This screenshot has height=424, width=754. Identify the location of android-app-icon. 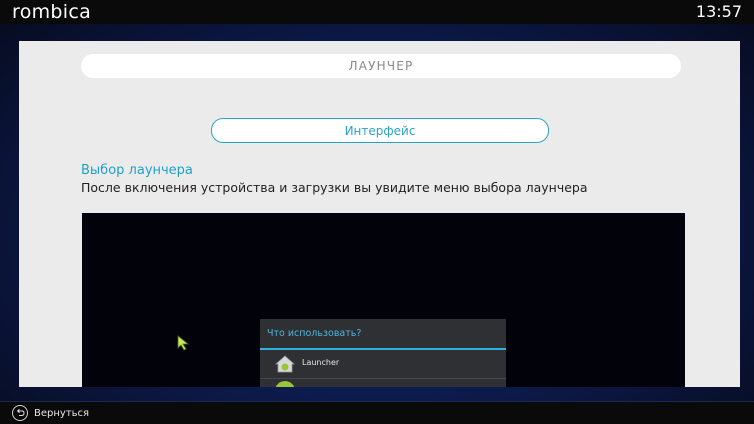
(285, 384).